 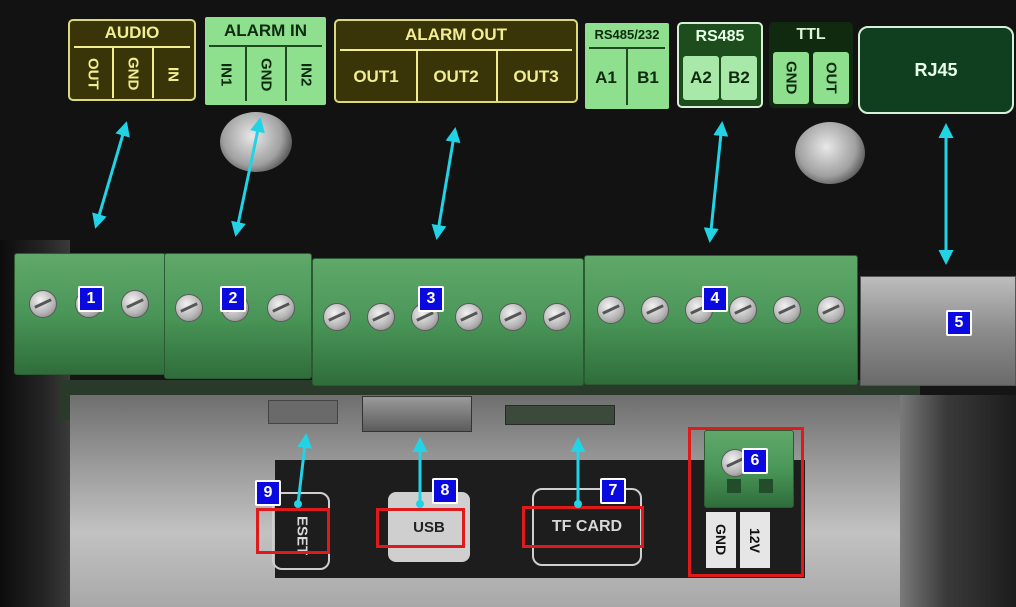 I want to click on callout-badge-7: 7, so click(x=613, y=491).